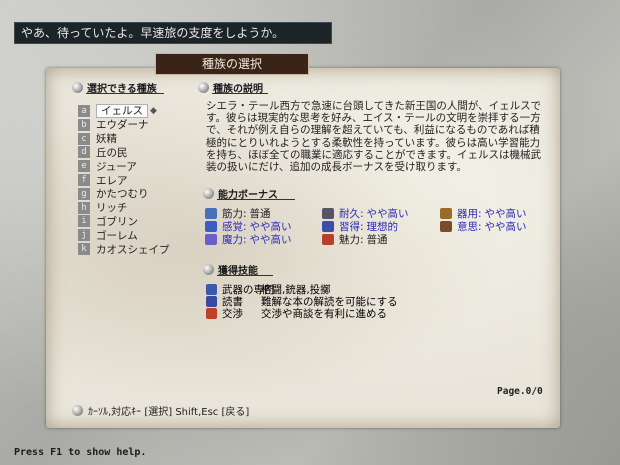 The height and width of the screenshot is (465, 620). Describe the element at coordinates (122, 194) in the screenshot. I see `race-item-name: かたつむり` at that location.